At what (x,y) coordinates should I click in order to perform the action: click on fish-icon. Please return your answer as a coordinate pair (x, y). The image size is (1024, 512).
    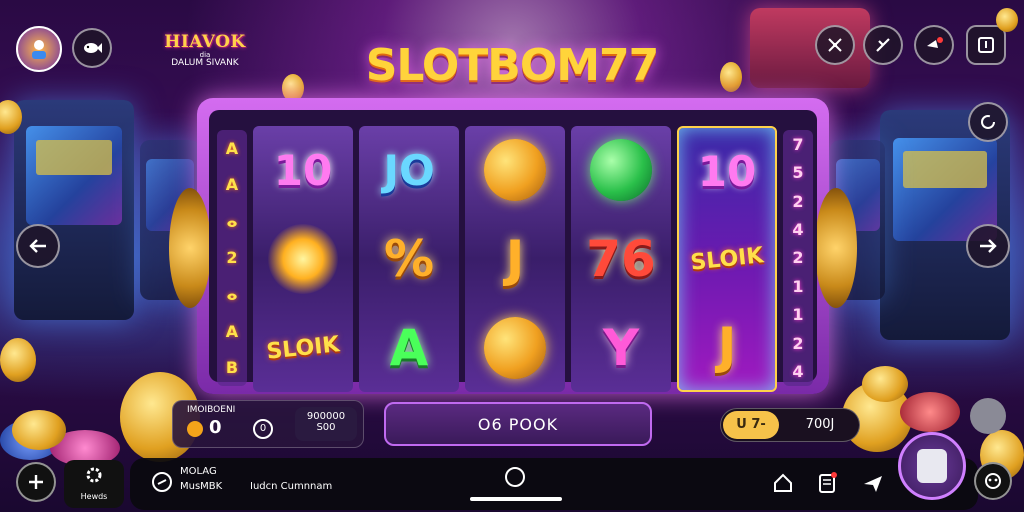
    Looking at the image, I should click on (93, 48).